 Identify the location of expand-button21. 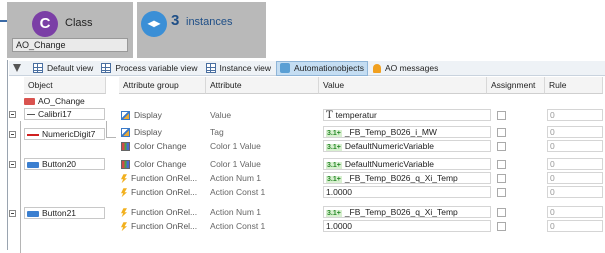
(12, 213).